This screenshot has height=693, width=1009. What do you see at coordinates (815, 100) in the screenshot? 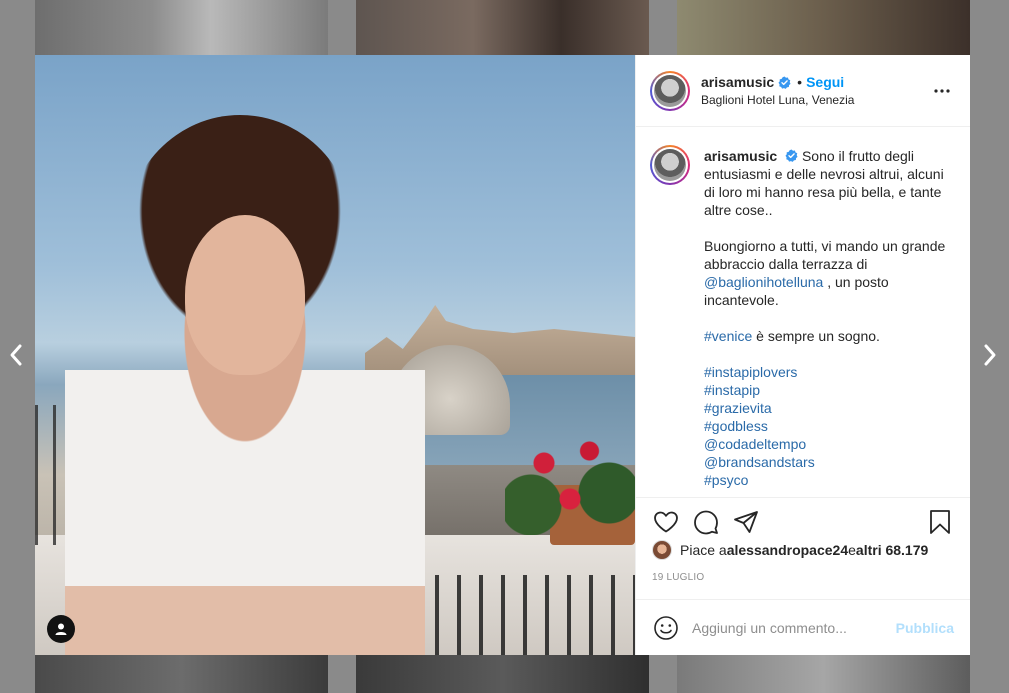
I see `location-link: Baglioni Hotel Luna, Venezia` at bounding box center [815, 100].